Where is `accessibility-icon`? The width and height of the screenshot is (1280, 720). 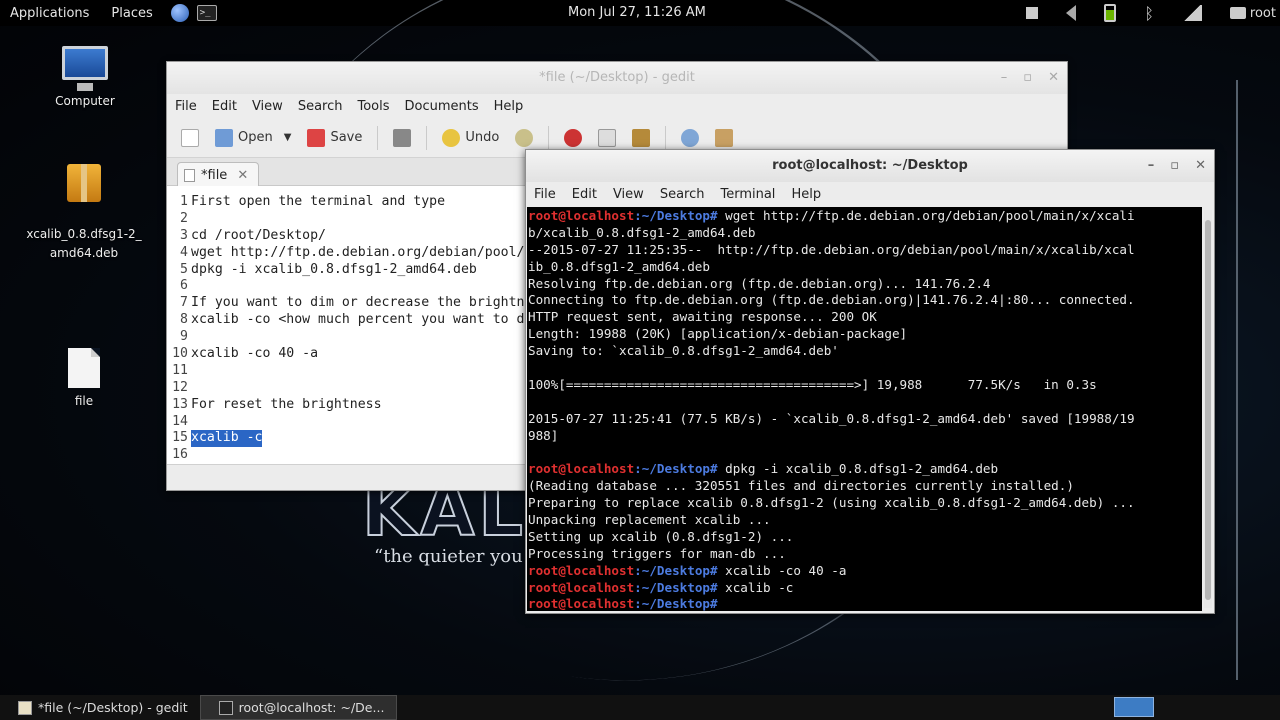 accessibility-icon is located at coordinates (1032, 13).